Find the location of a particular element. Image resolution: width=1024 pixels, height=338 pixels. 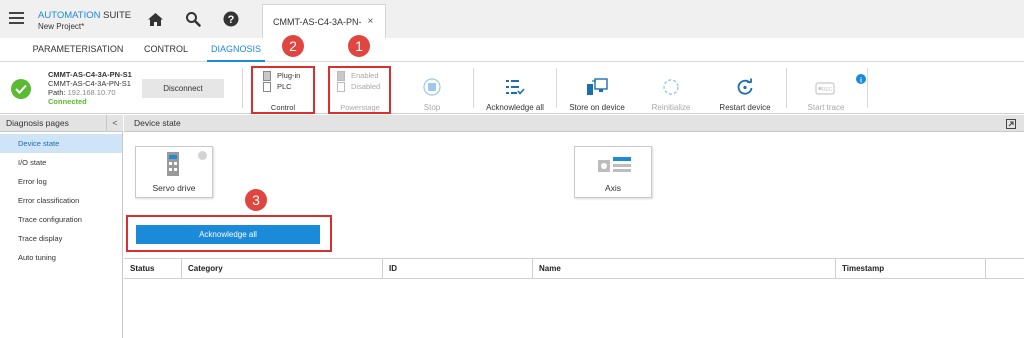

powerstage-group: Enabled Disabled Powerstage is located at coordinates (360, 90).